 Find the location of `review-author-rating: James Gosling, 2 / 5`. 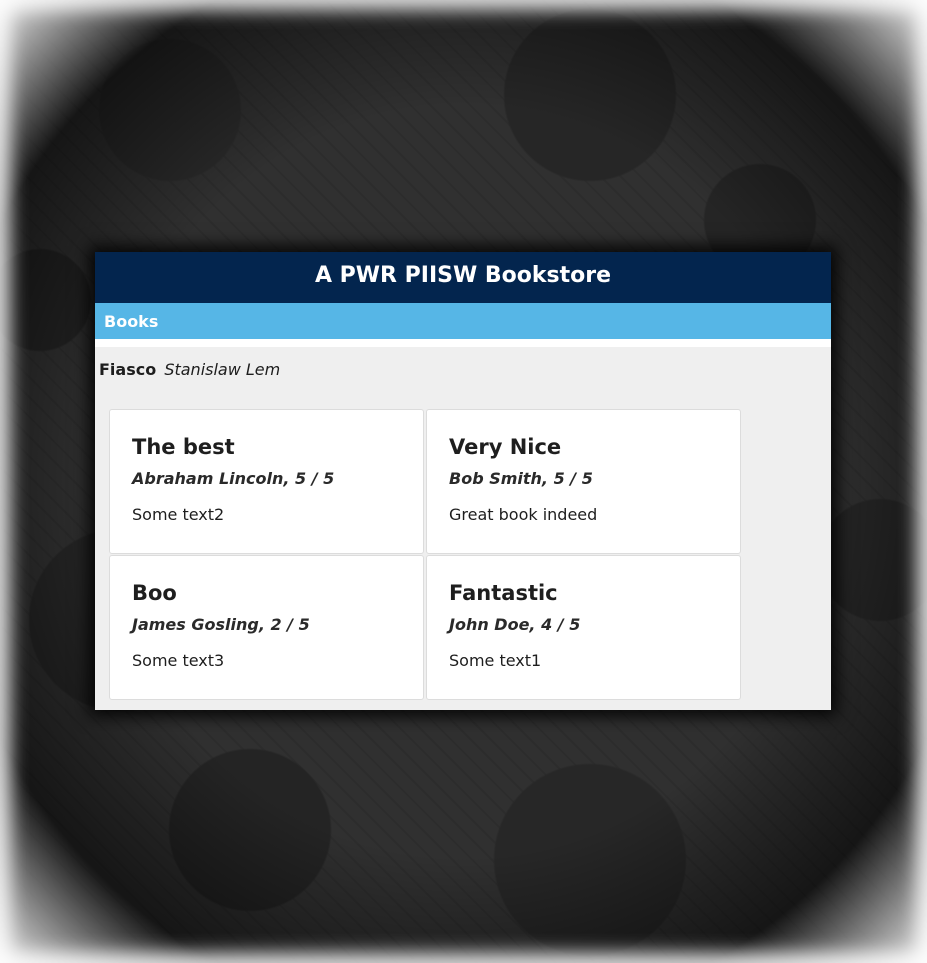

review-author-rating: James Gosling, 2 / 5 is located at coordinates (221, 624).